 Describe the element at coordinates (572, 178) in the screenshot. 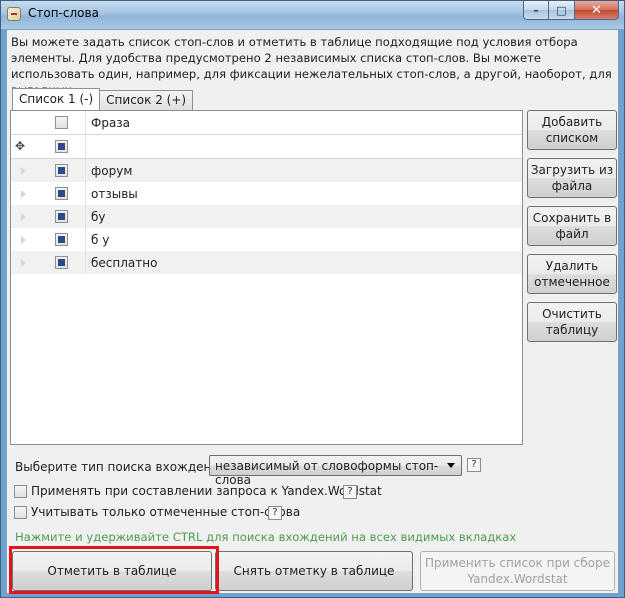

I see `load-file-button: Загрузить из файла` at that location.